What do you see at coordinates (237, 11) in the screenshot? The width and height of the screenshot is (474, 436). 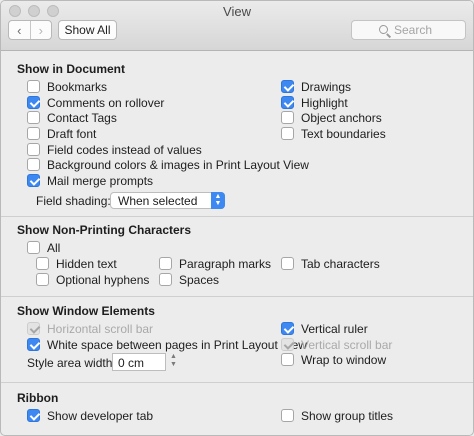 I see `window-title: View` at bounding box center [237, 11].